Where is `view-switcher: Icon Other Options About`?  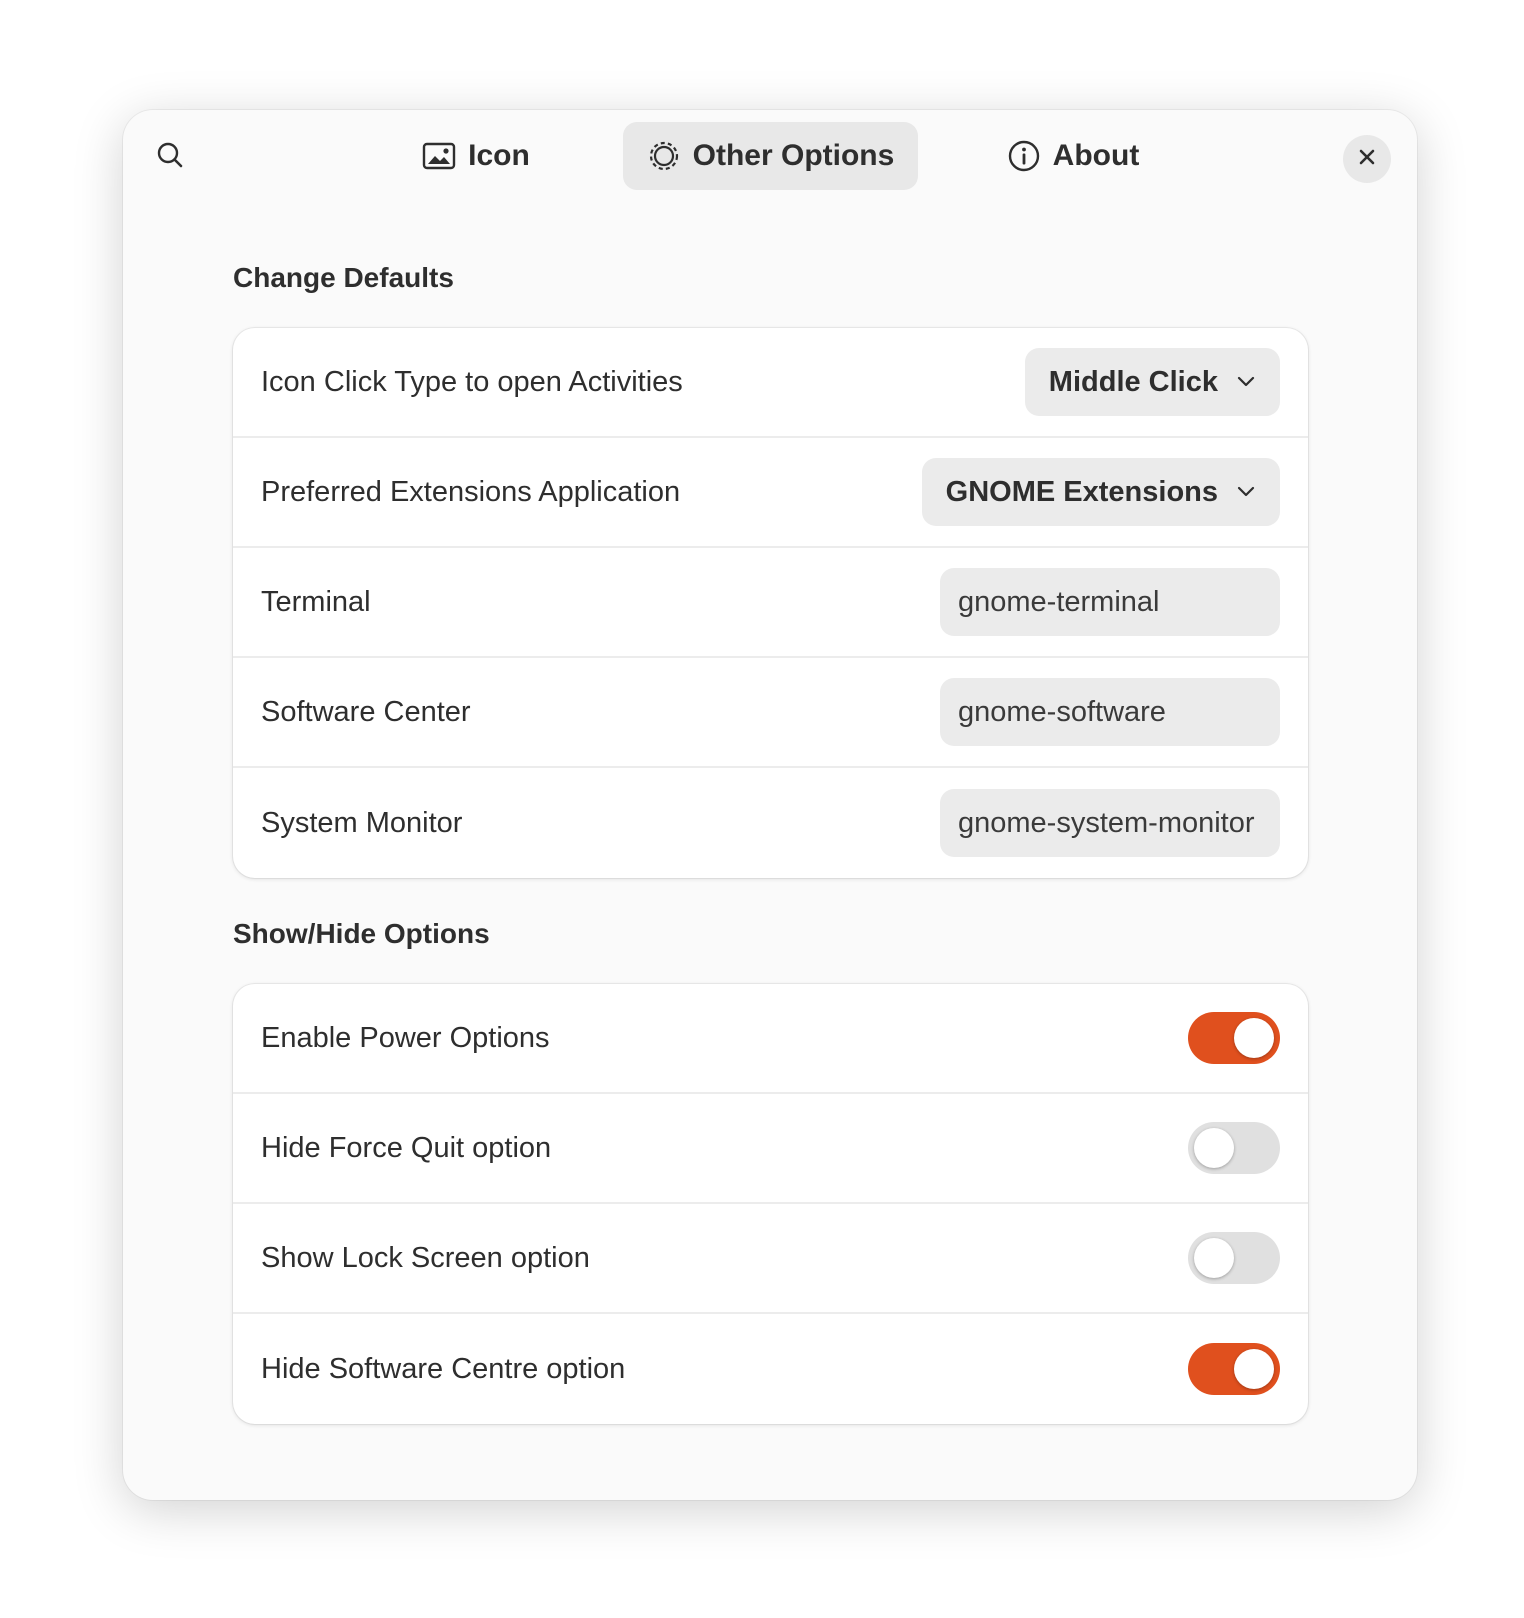
view-switcher: Icon Other Options About is located at coordinates (770, 157).